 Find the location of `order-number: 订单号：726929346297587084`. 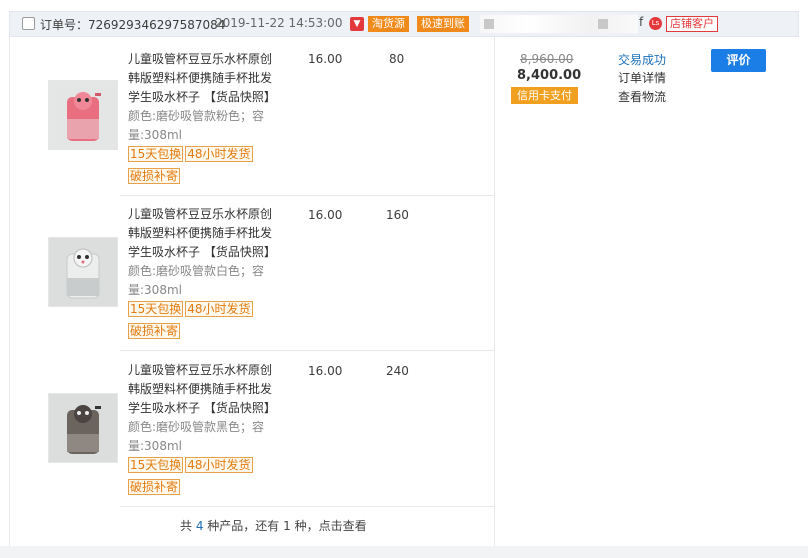

order-number: 订单号：726929346297587084 is located at coordinates (133, 25).